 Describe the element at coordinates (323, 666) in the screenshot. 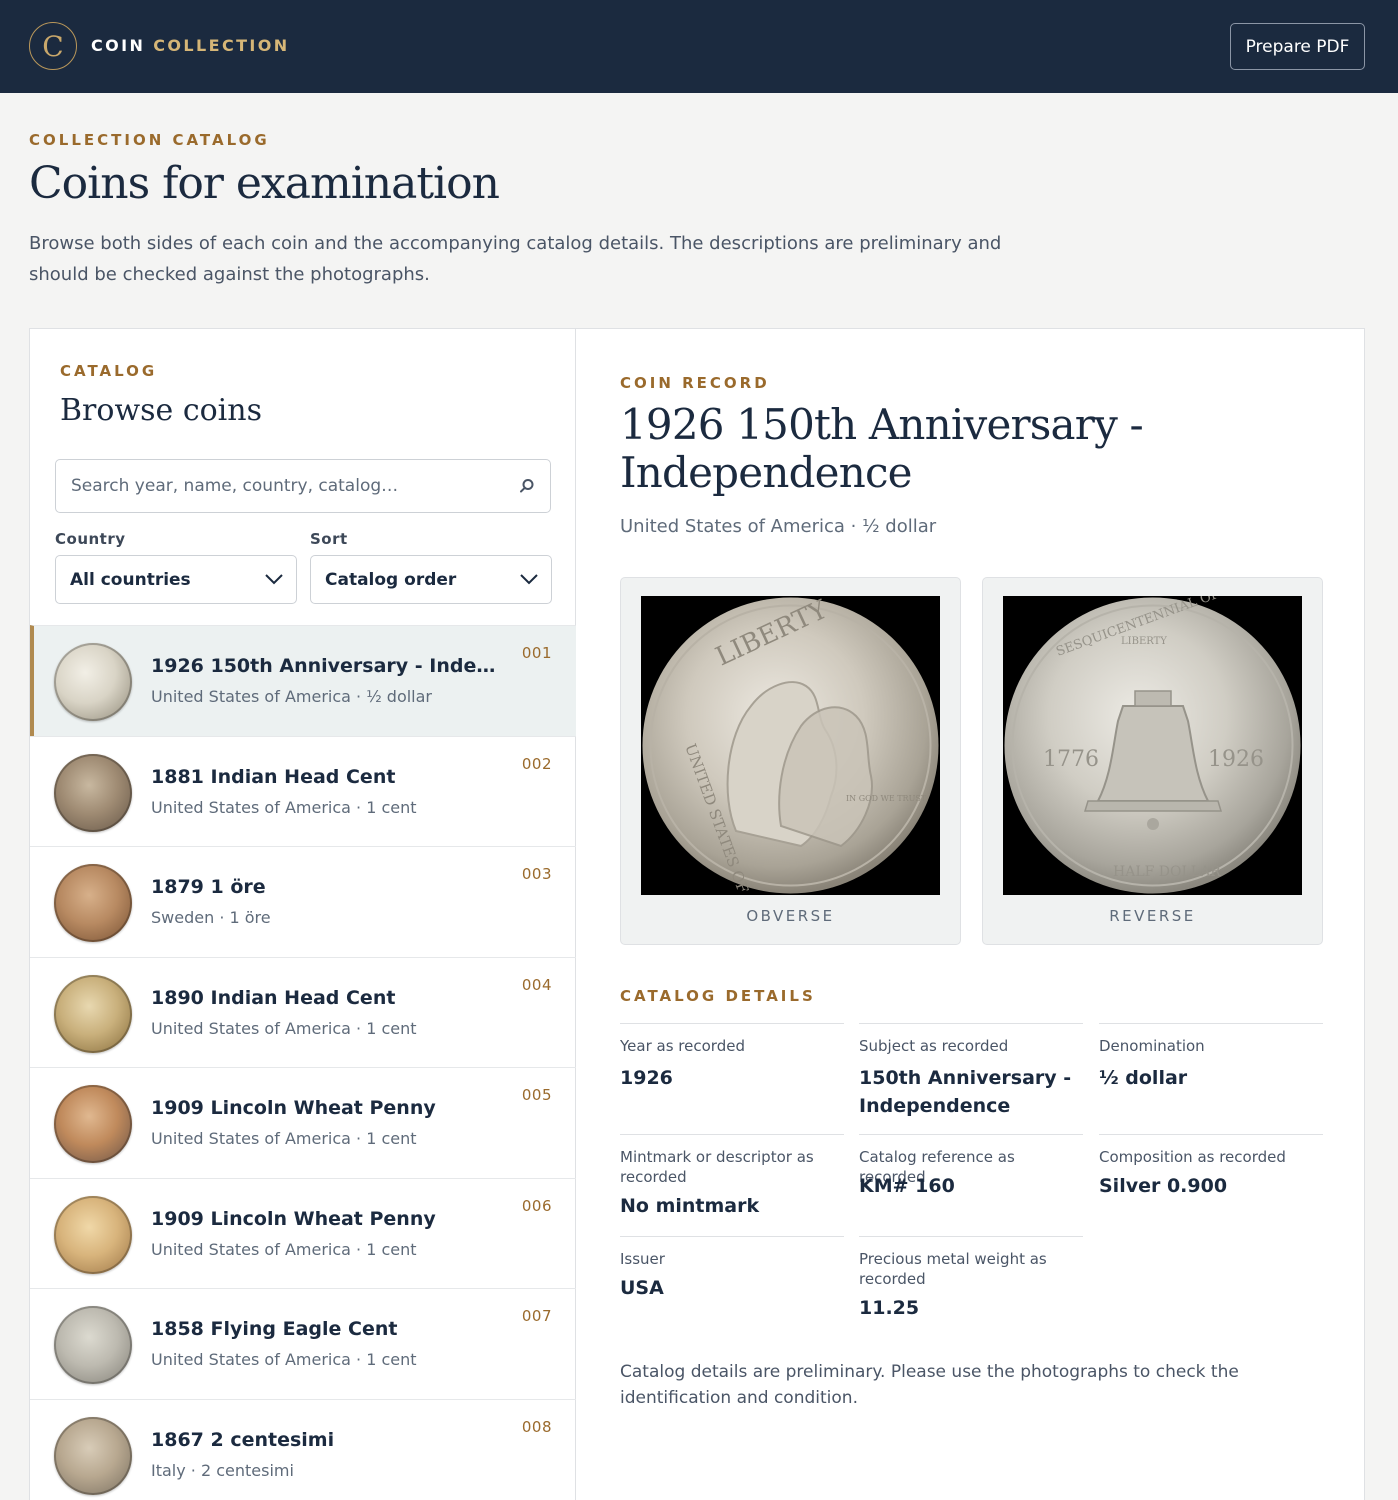

I see `coin-name: 1926 150th Anniversary - Independence` at that location.